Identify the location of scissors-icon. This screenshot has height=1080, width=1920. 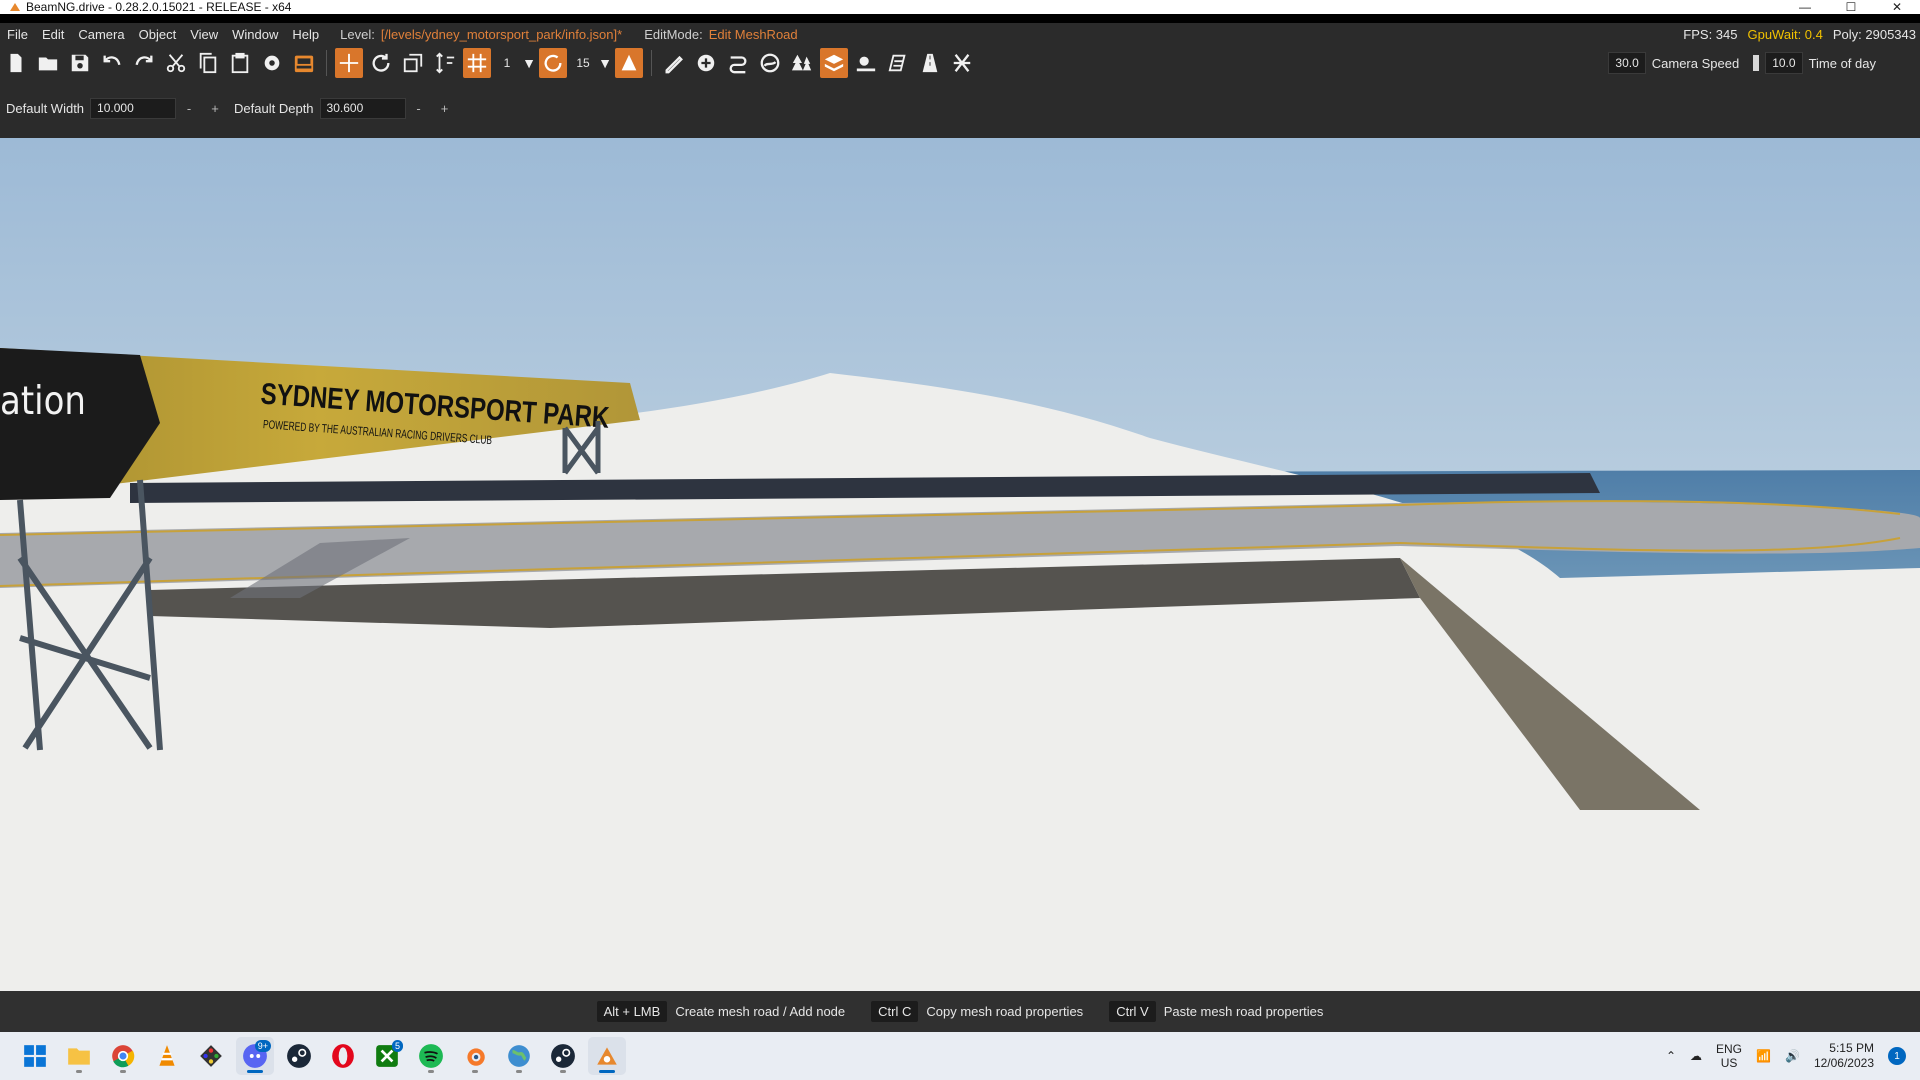
(176, 63).